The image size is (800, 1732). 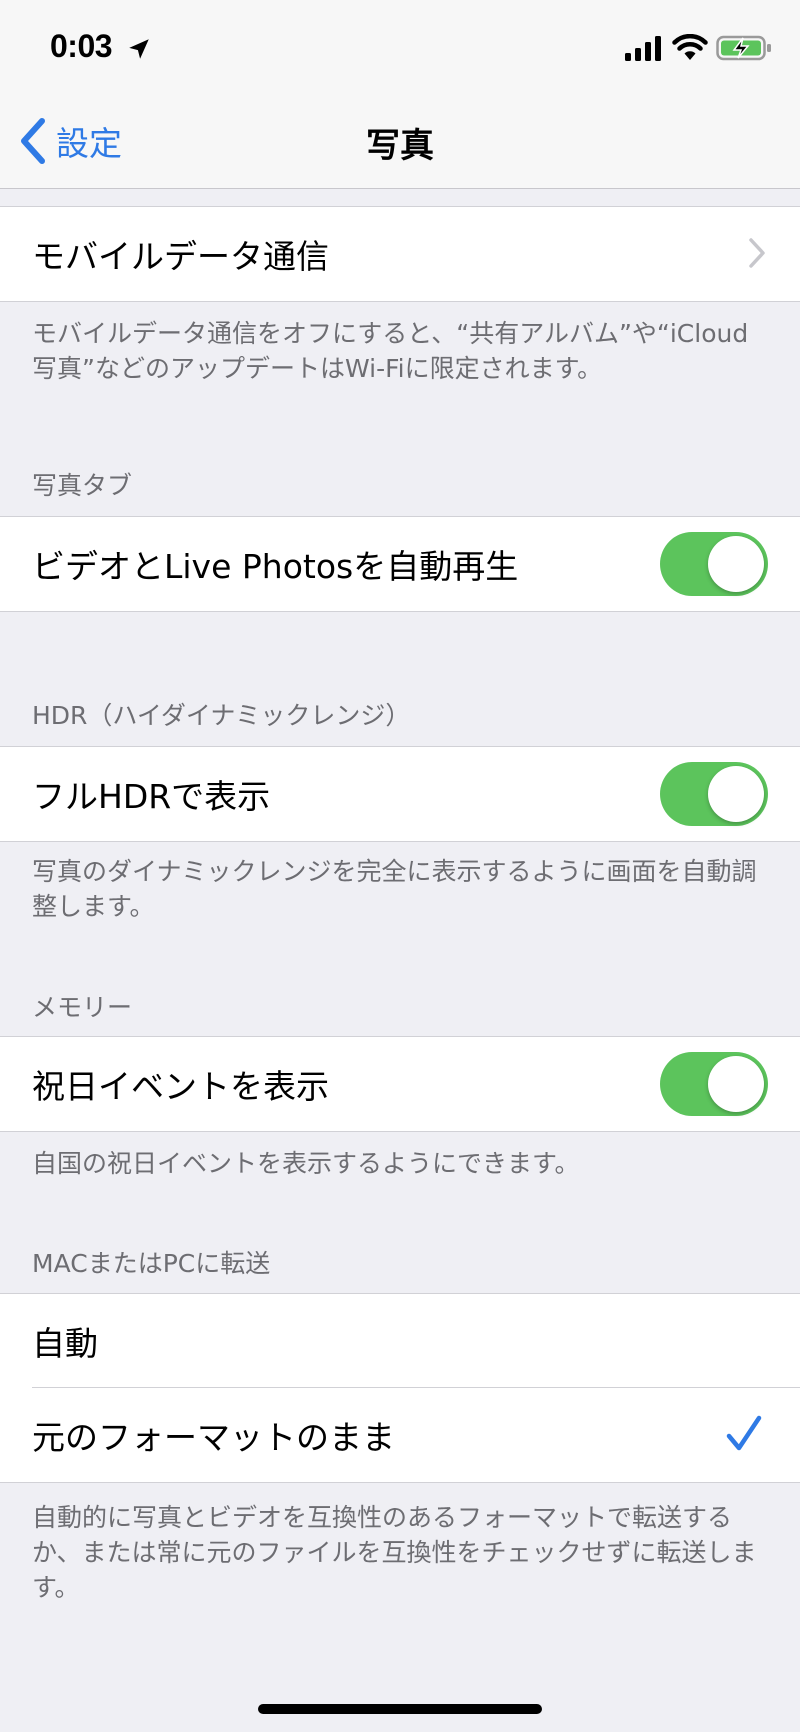 What do you see at coordinates (400, 1341) in the screenshot?
I see `transfer-option-automatic: 自動` at bounding box center [400, 1341].